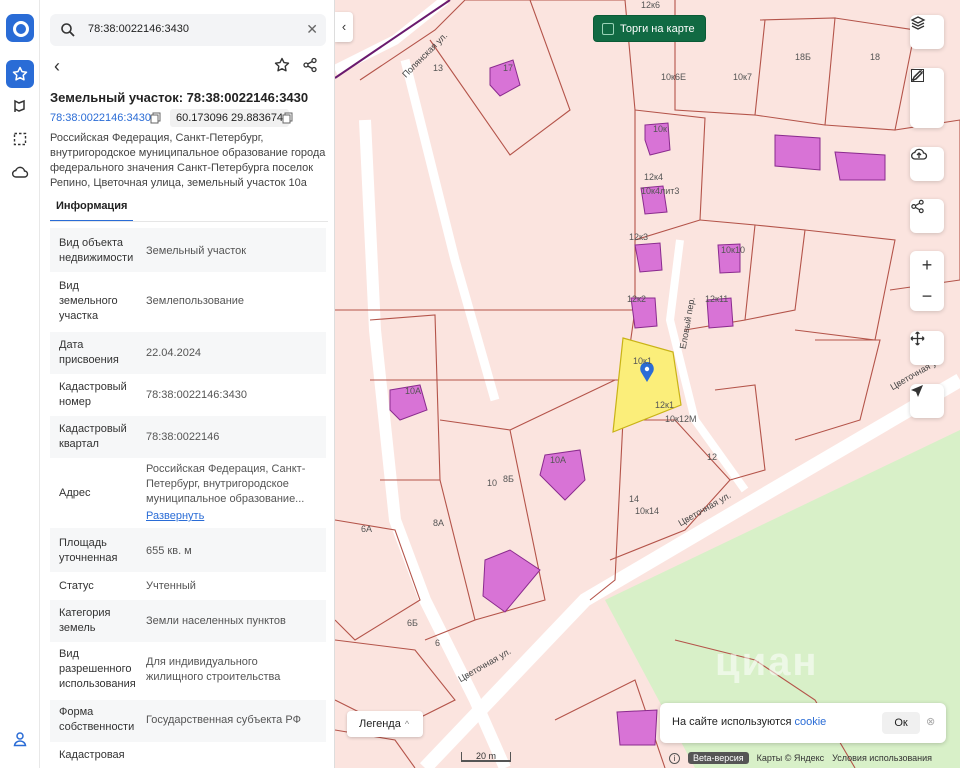 Image resolution: width=960 pixels, height=768 pixels. Describe the element at coordinates (312, 29) in the screenshot. I see `clear-search-icon: ✕` at that location.